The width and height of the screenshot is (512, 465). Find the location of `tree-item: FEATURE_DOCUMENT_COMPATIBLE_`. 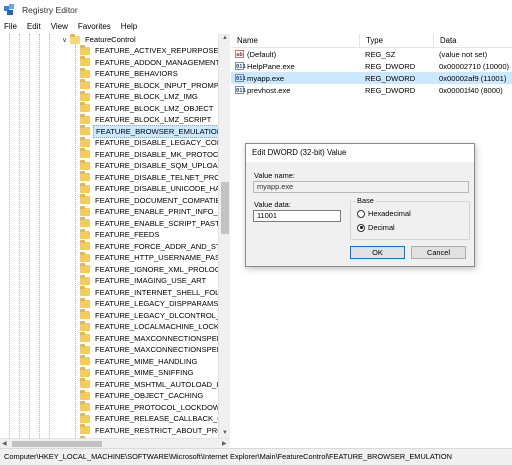

tree-item: FEATURE_DOCUMENT_COMPATIBLE_ is located at coordinates (155, 200).